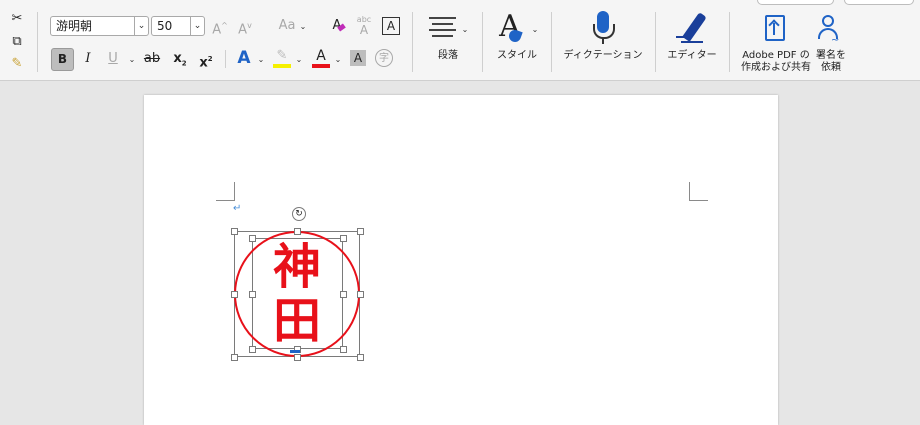 The image size is (920, 425). Describe the element at coordinates (364, 25) in the screenshot. I see `phonetic-guide-icon: abc A` at that location.